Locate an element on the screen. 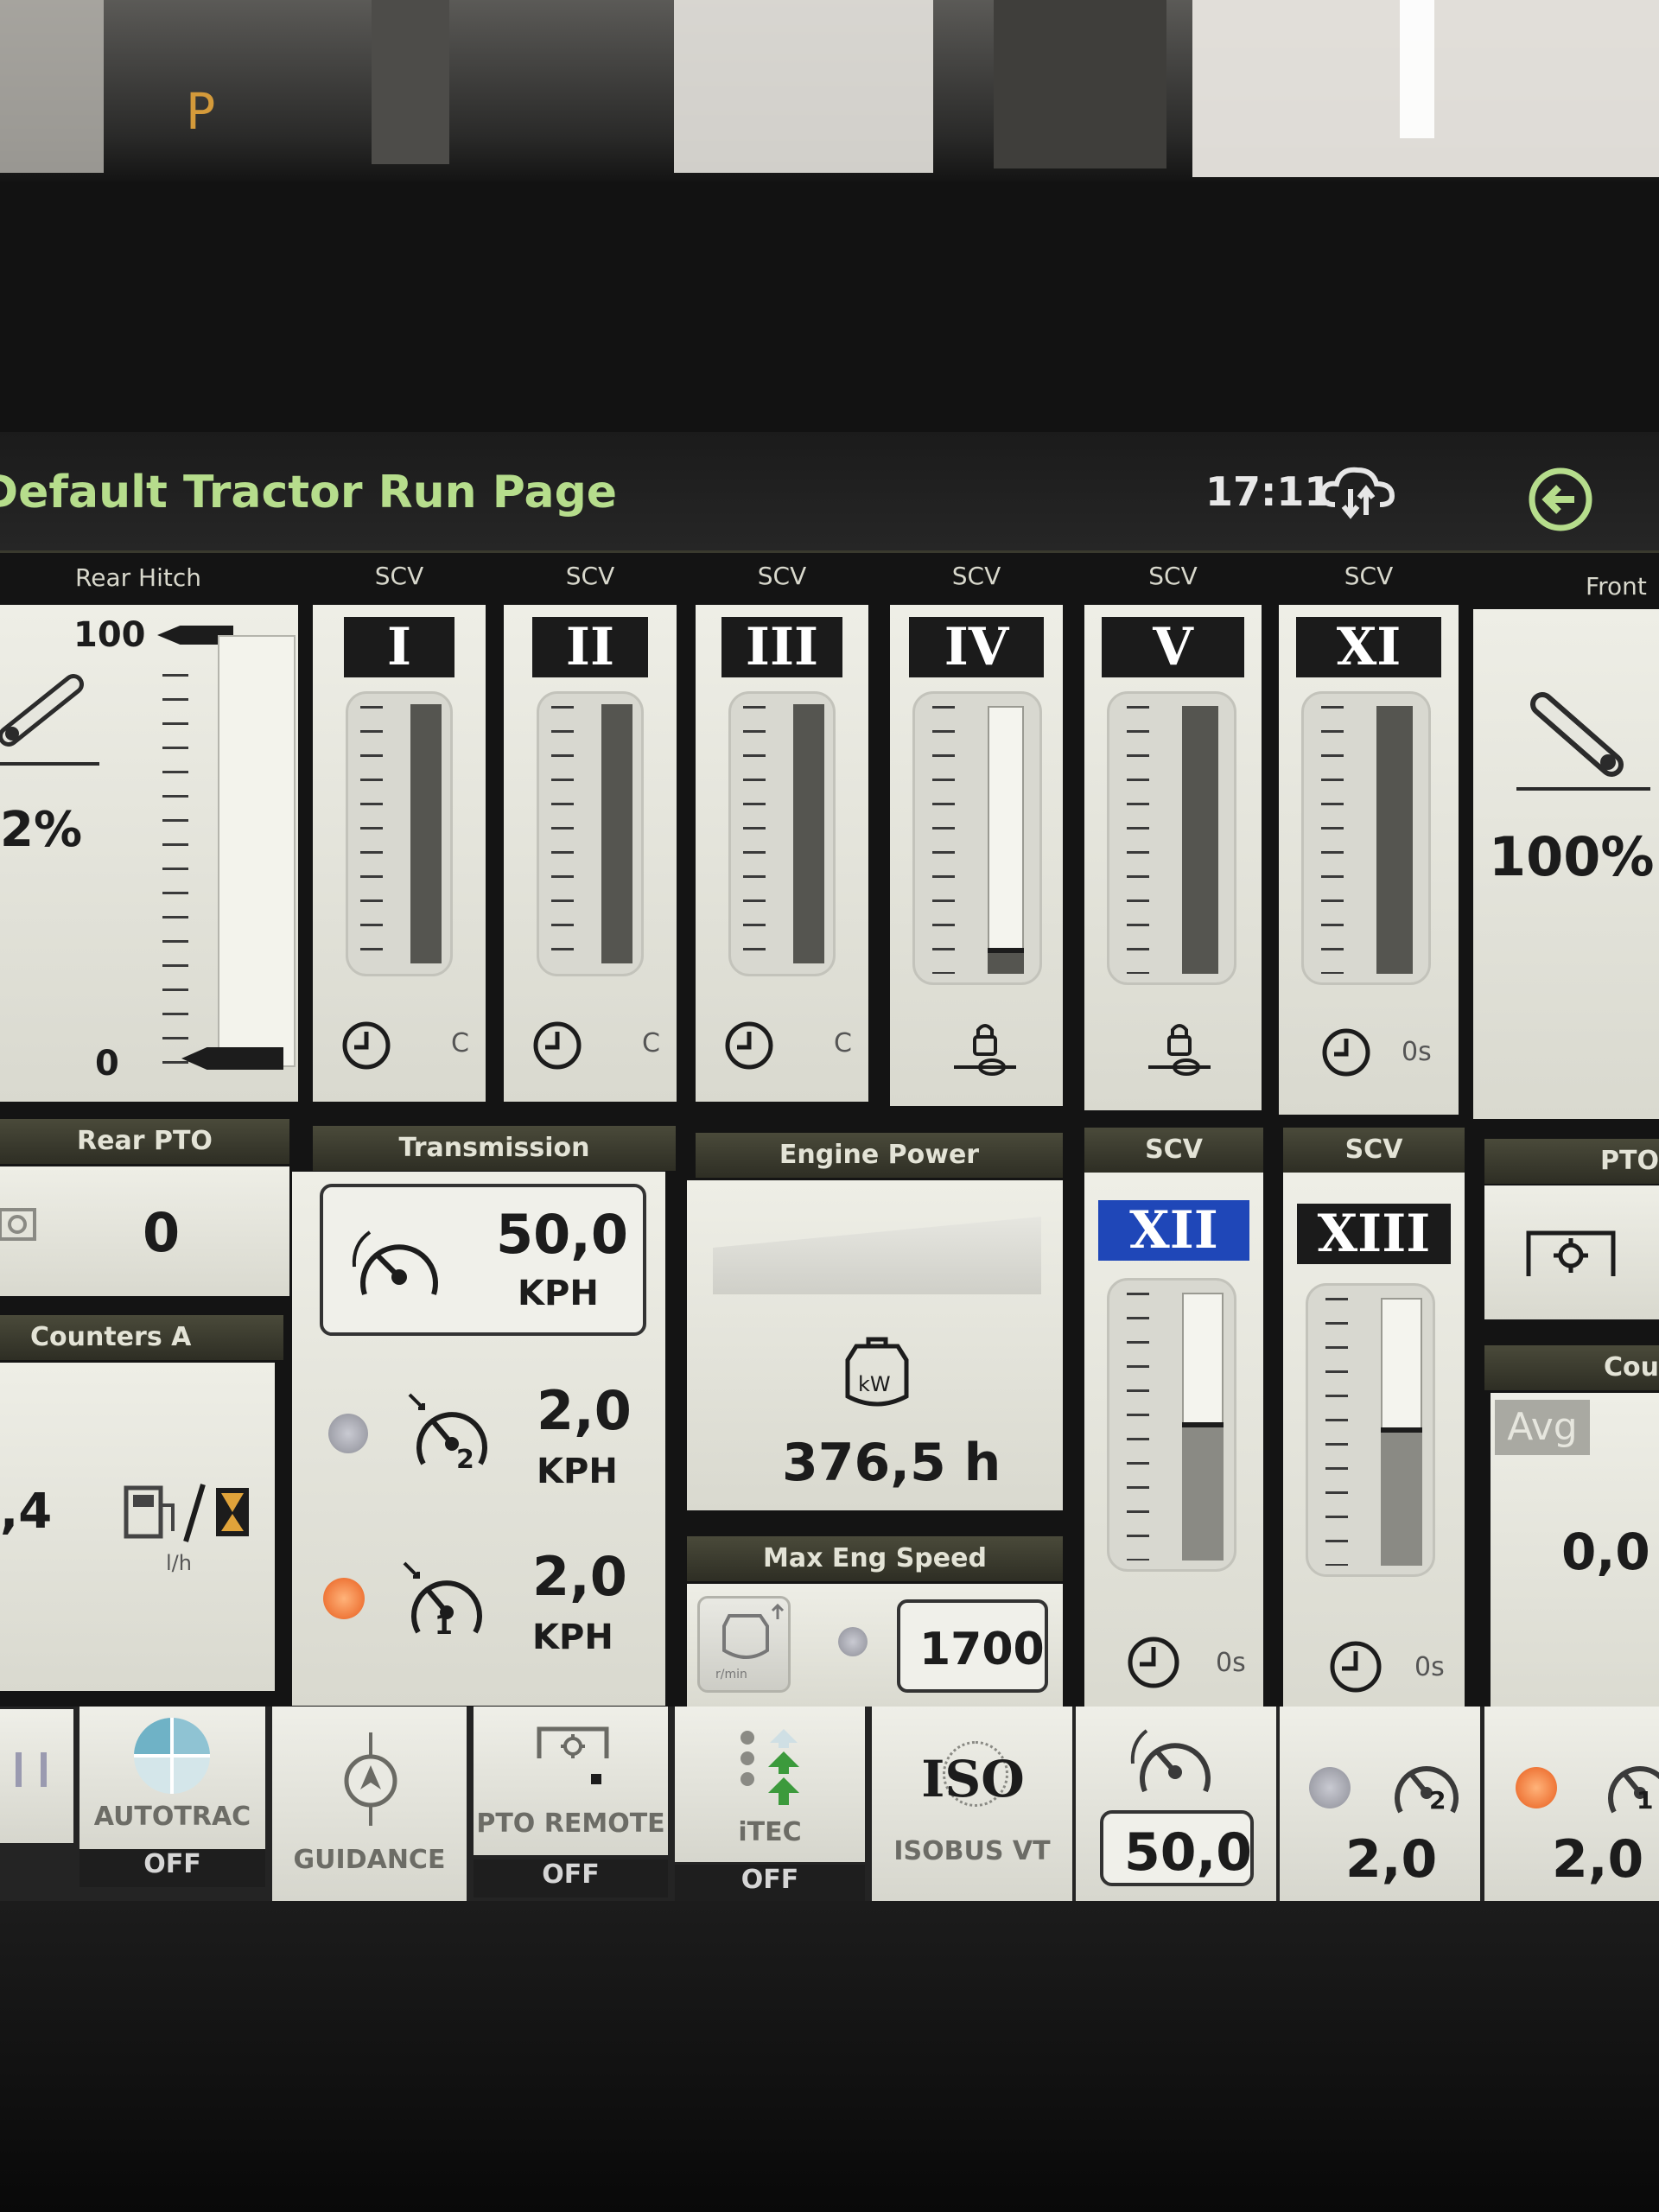  iso-logo: ISO is located at coordinates (973, 1775).